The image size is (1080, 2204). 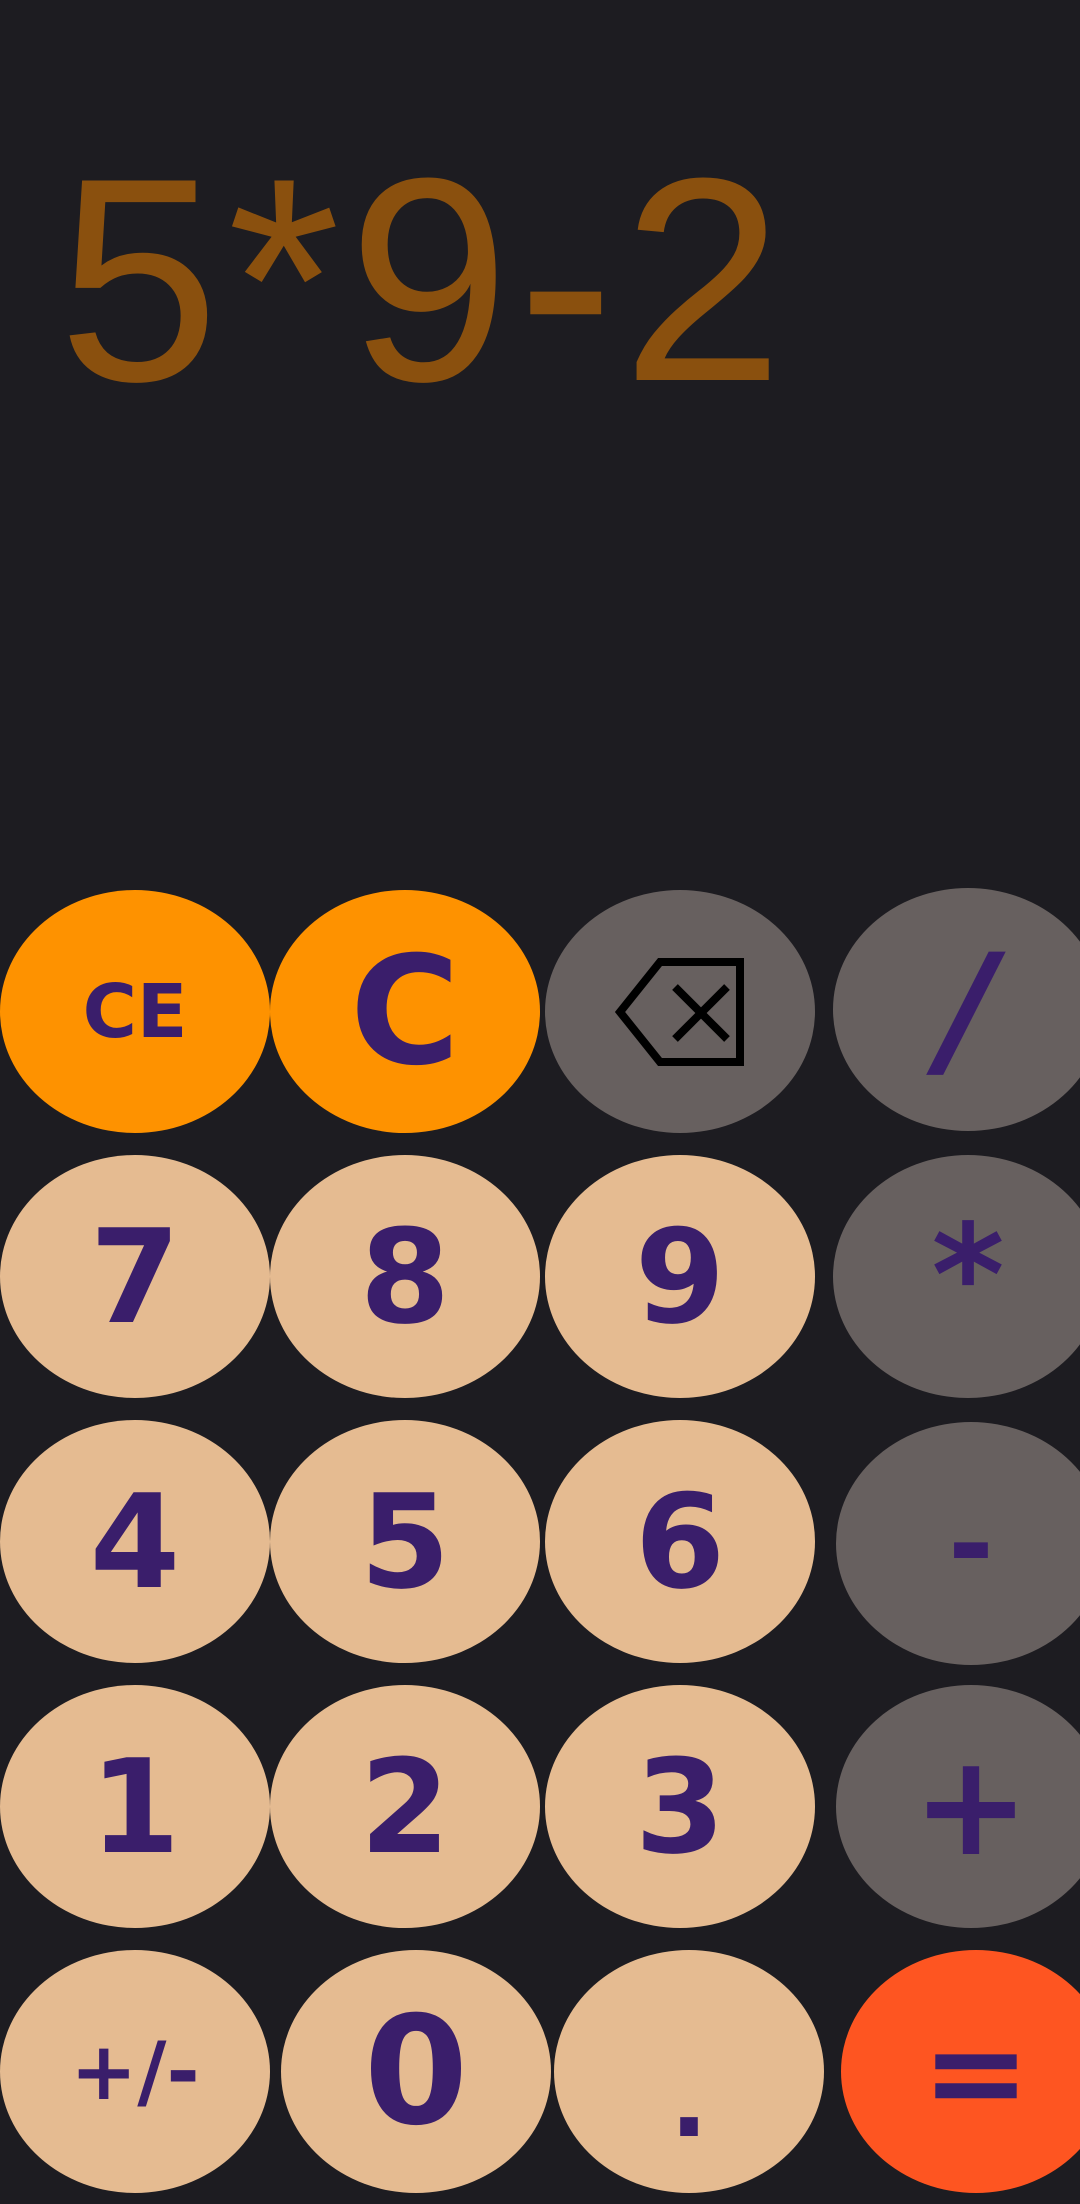 I want to click on backspace-button, so click(x=680, y=1011).